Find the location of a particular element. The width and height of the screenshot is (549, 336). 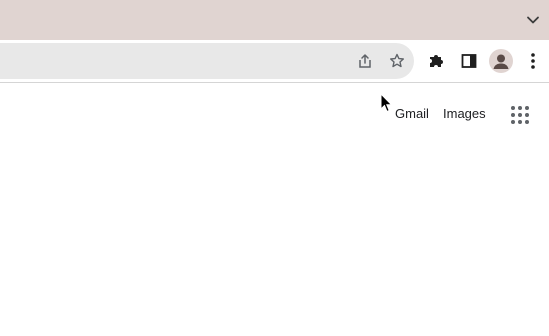

avatar-icon is located at coordinates (501, 61).